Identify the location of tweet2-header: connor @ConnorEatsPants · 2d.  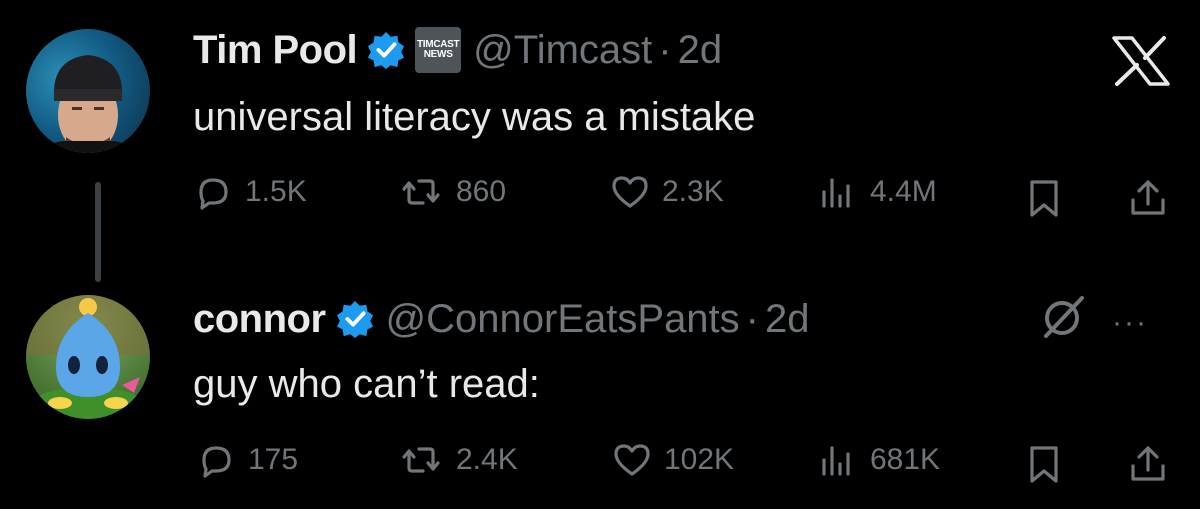
(501, 319).